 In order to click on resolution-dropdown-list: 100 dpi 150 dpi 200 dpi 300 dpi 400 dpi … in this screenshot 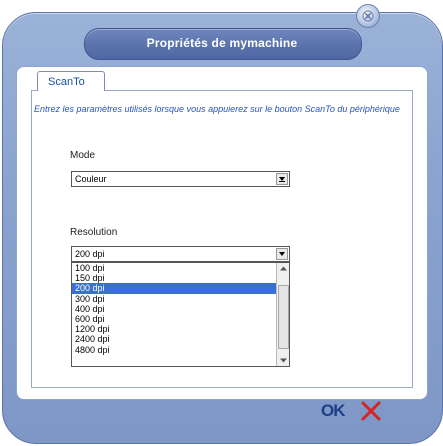, I will do `click(180, 314)`.